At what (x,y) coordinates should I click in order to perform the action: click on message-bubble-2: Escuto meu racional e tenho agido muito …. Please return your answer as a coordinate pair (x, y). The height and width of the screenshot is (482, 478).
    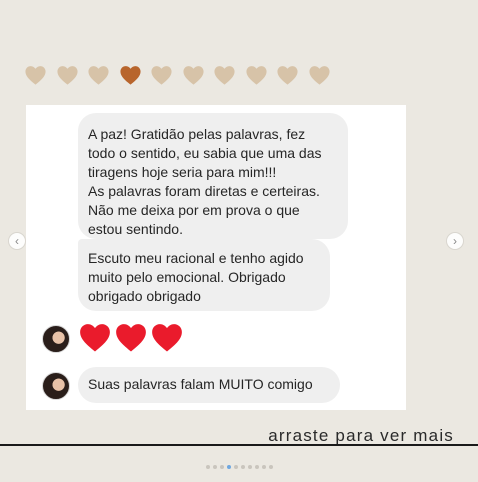
    Looking at the image, I should click on (204, 275).